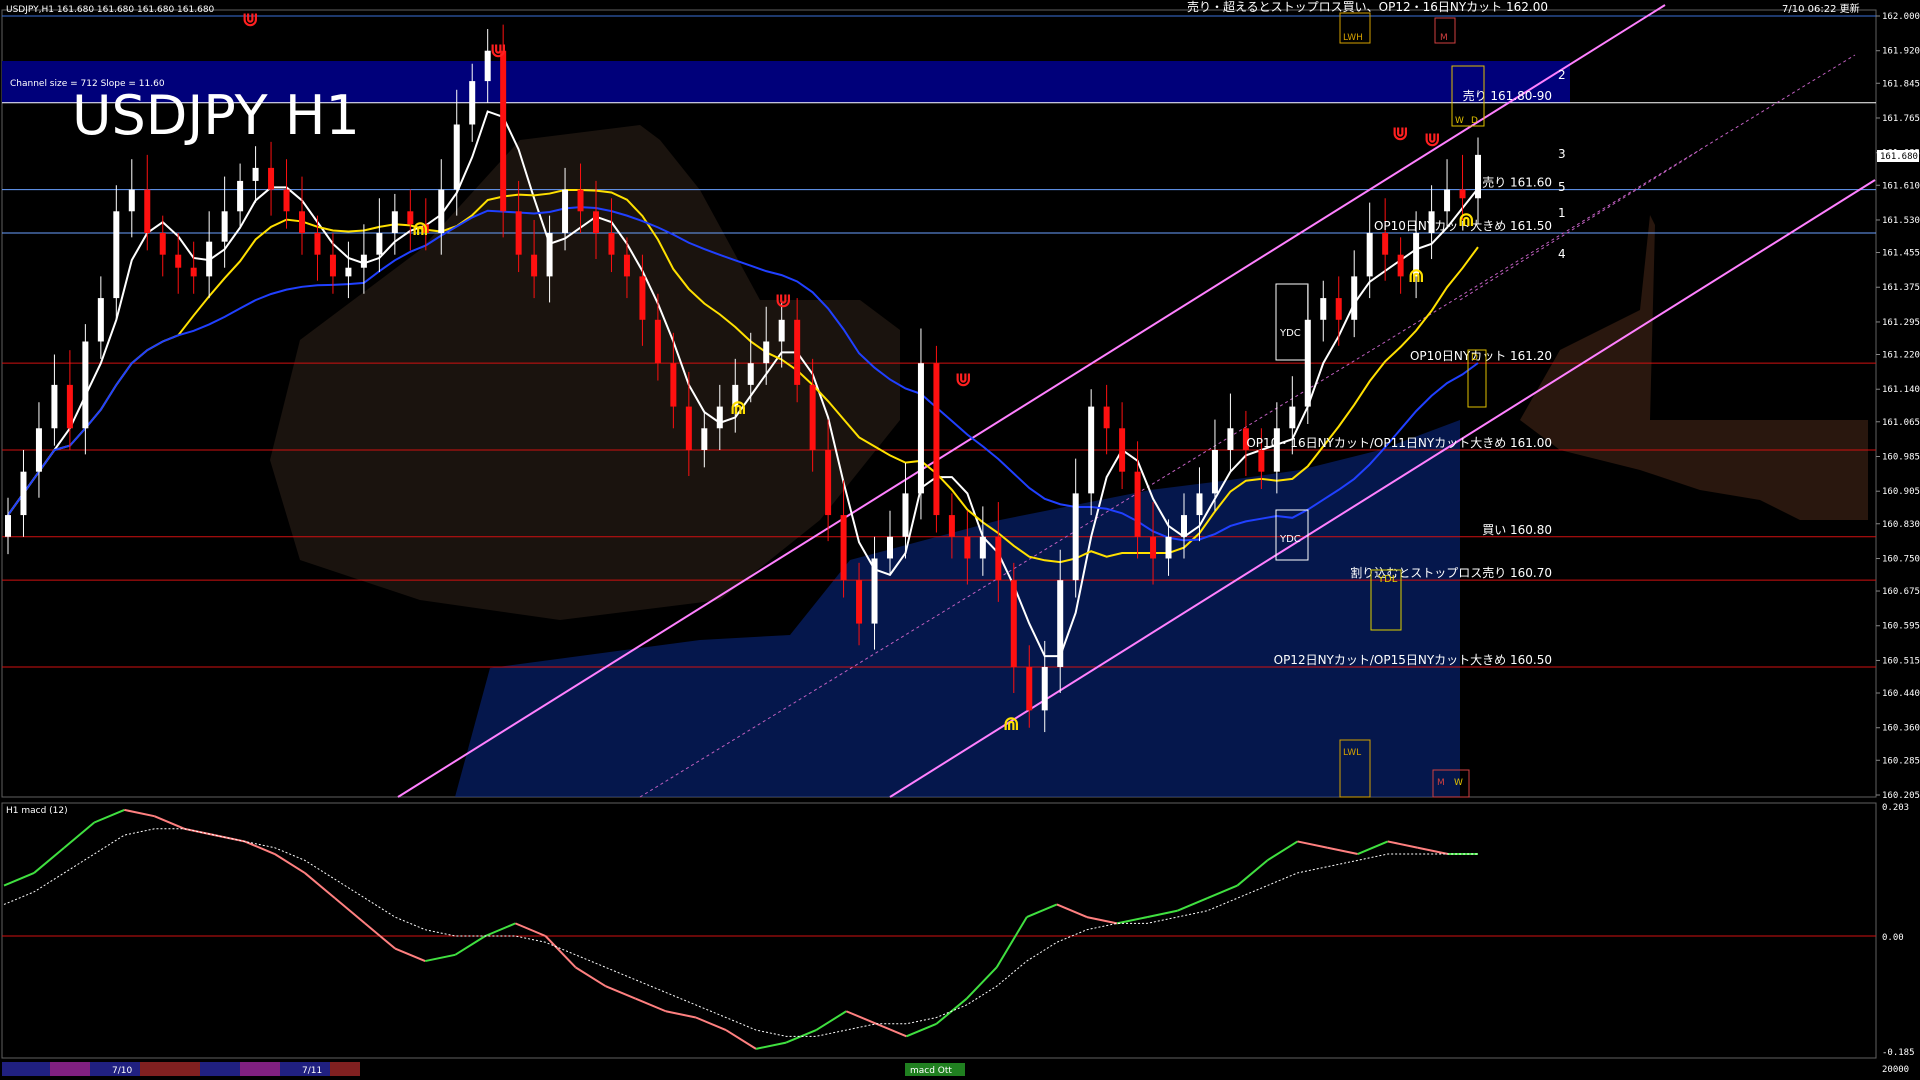 This screenshot has width=1920, height=1080. What do you see at coordinates (1901, 323) in the screenshot?
I see `price-tick-label: 161.295` at bounding box center [1901, 323].